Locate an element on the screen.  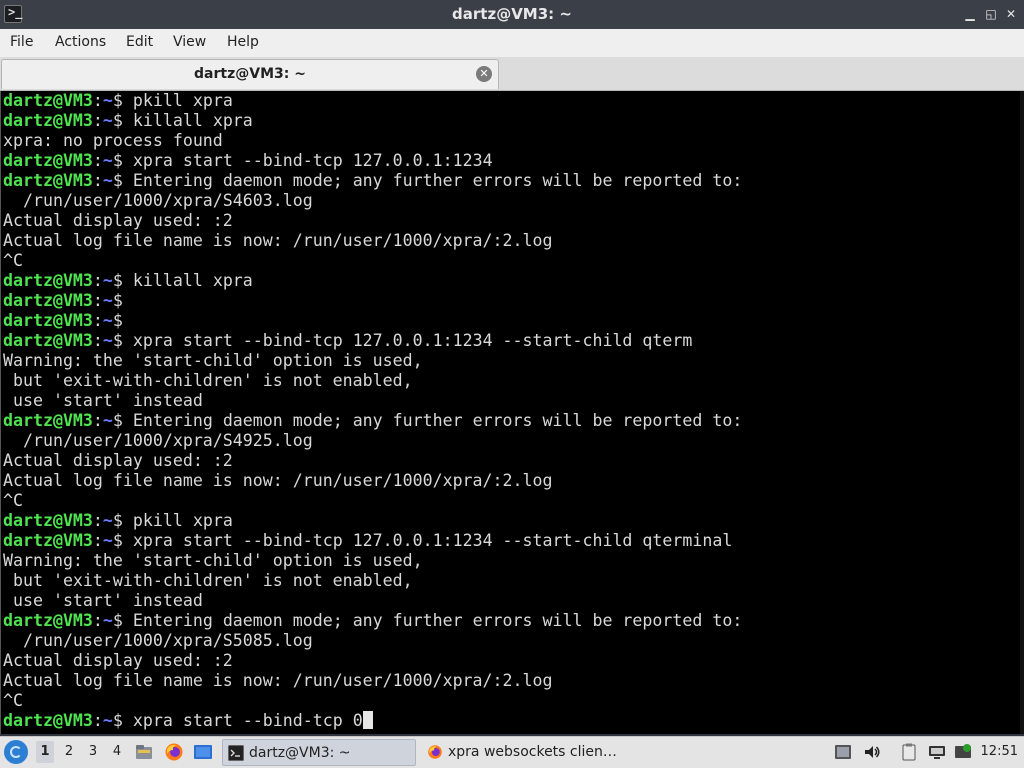
menu-actions: Actions is located at coordinates (80, 42).